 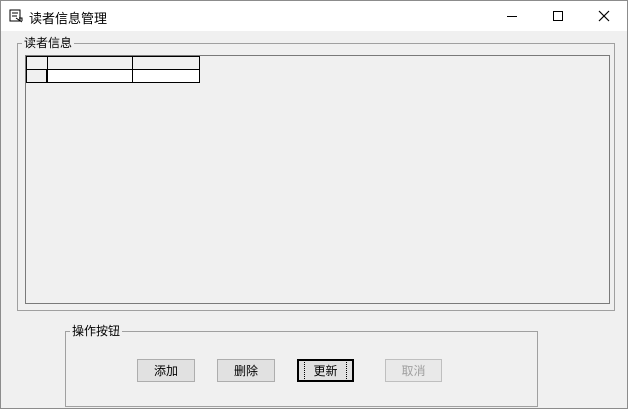 I want to click on grid-corner-cell, so click(x=37, y=63).